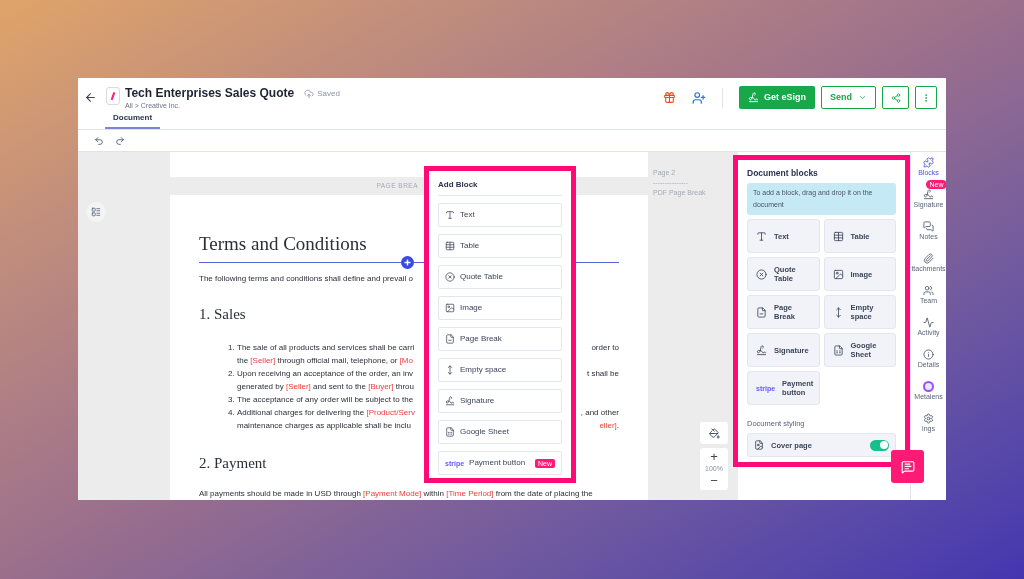 The width and height of the screenshot is (1024, 579). Describe the element at coordinates (928, 226) in the screenshot. I see `chat-bubbles-icon` at that location.